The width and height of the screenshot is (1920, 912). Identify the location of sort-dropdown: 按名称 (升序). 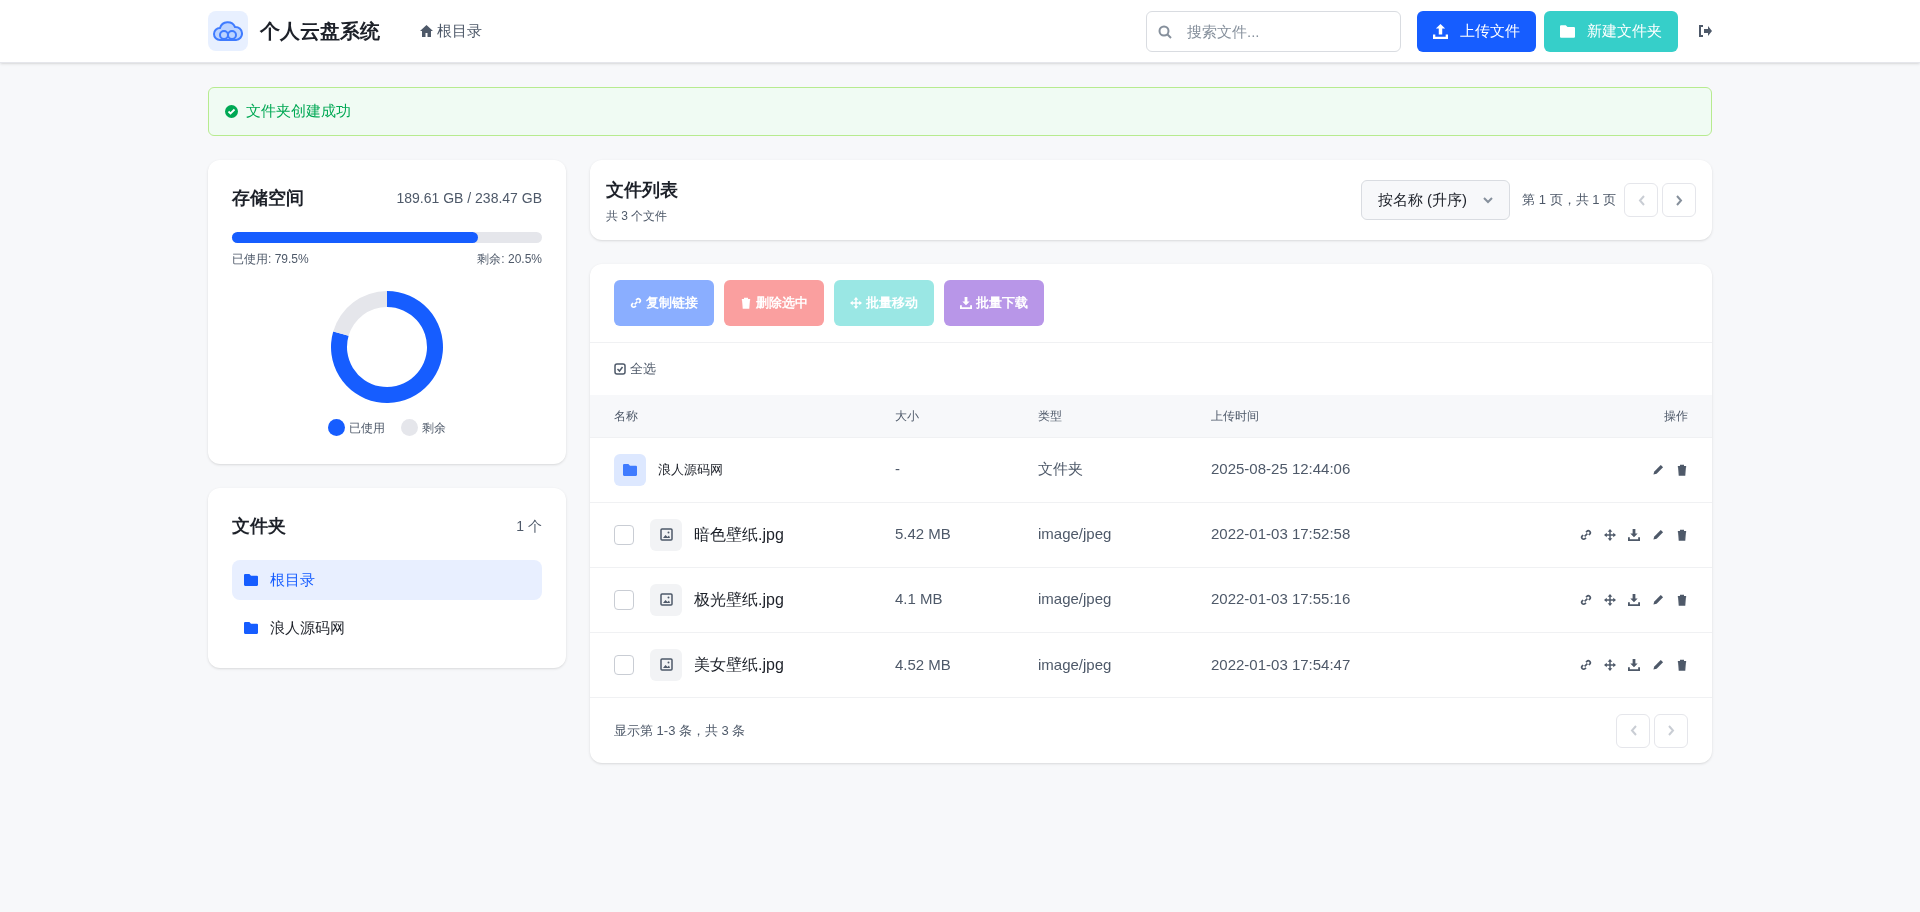
(1435, 200).